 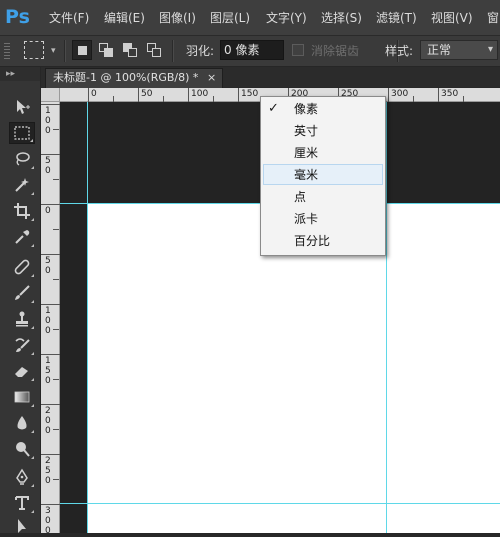 What do you see at coordinates (306, 109) in the screenshot?
I see `menu-item-label: 像素` at bounding box center [306, 109].